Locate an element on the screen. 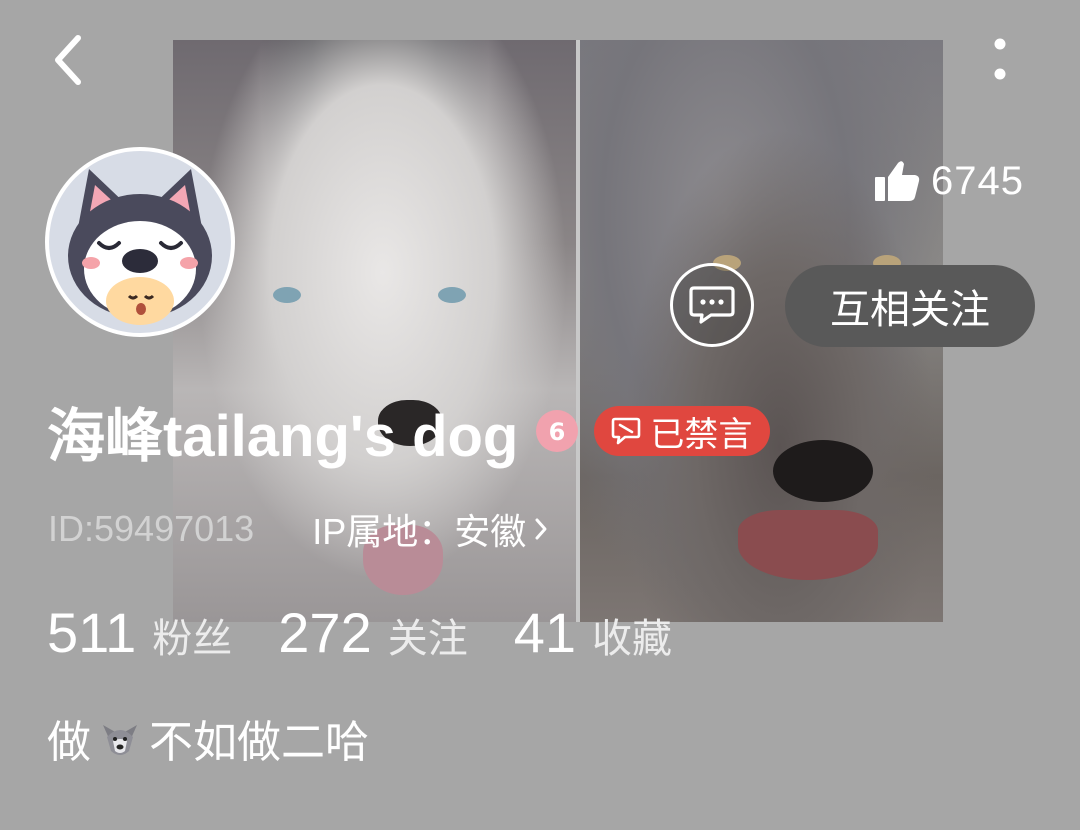 Image resolution: width=1080 pixels, height=830 pixels. chevron-left-icon is located at coordinates (68, 60).